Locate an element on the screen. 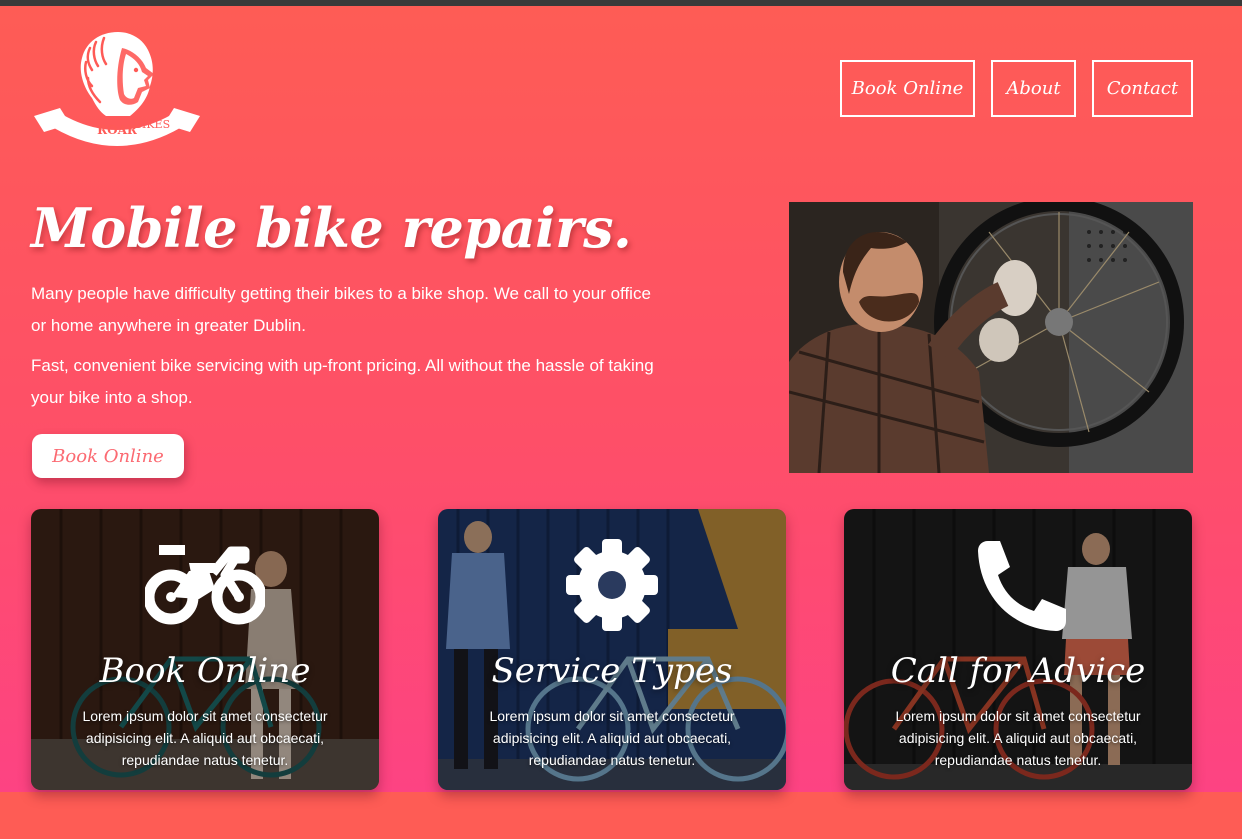 The image size is (1242, 839). footer-band is located at coordinates (621, 815).